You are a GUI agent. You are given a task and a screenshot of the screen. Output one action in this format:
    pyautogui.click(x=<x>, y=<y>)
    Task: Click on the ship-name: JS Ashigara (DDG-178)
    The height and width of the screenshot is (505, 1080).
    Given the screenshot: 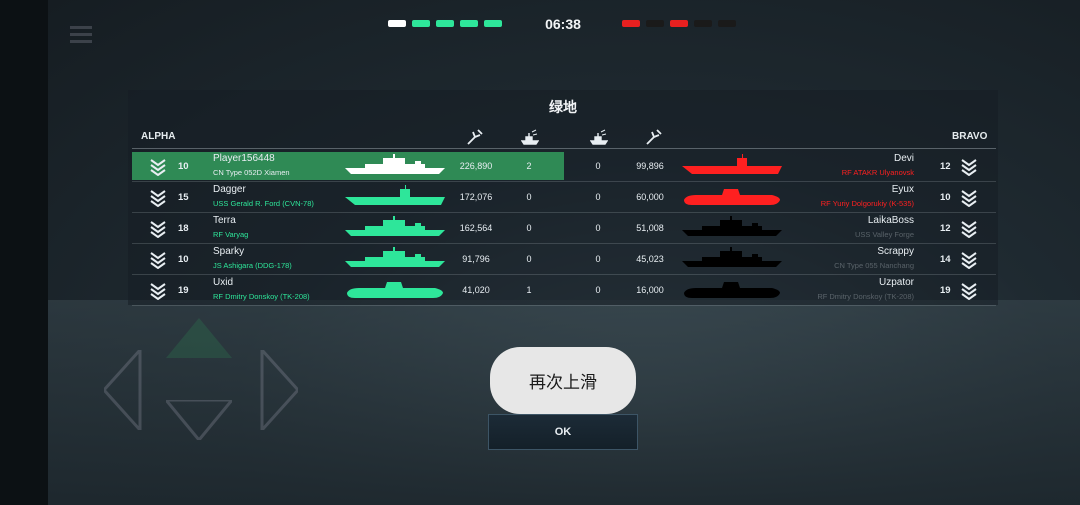 What is the action you would take?
    pyautogui.click(x=252, y=265)
    